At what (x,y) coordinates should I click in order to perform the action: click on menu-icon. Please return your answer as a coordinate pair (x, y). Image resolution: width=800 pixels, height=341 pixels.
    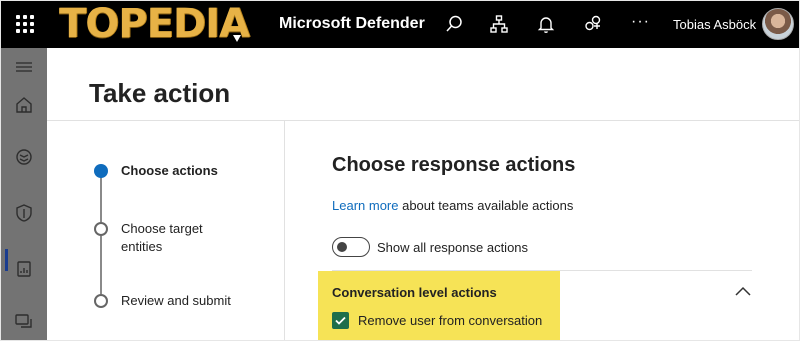
    Looking at the image, I should click on (24, 67).